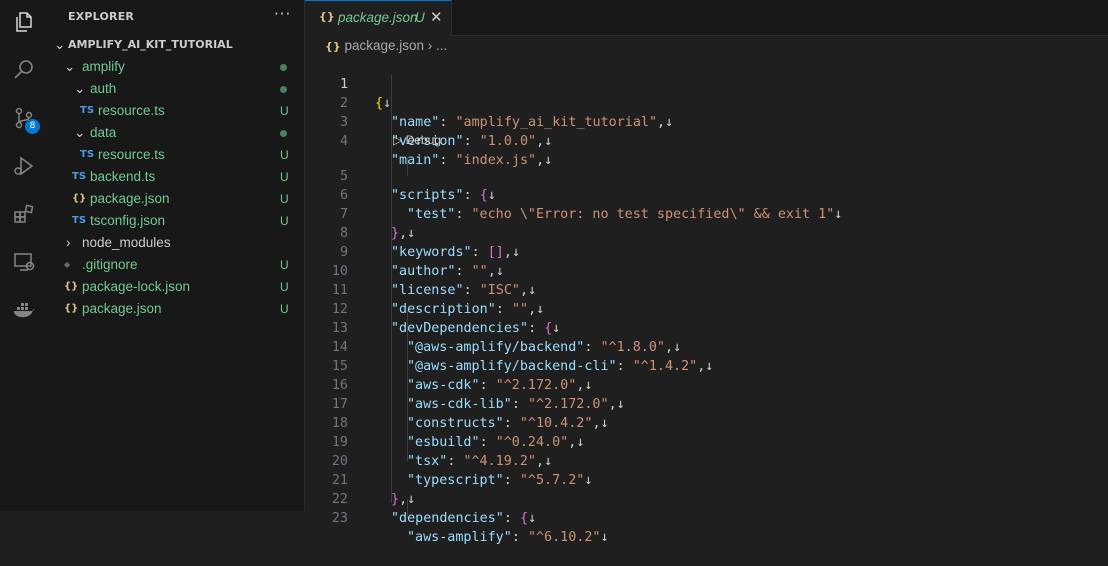 This screenshot has height=566, width=1108. What do you see at coordinates (429, 243) in the screenshot?
I see `code-line: 8 "keywords": [],↓` at bounding box center [429, 243].